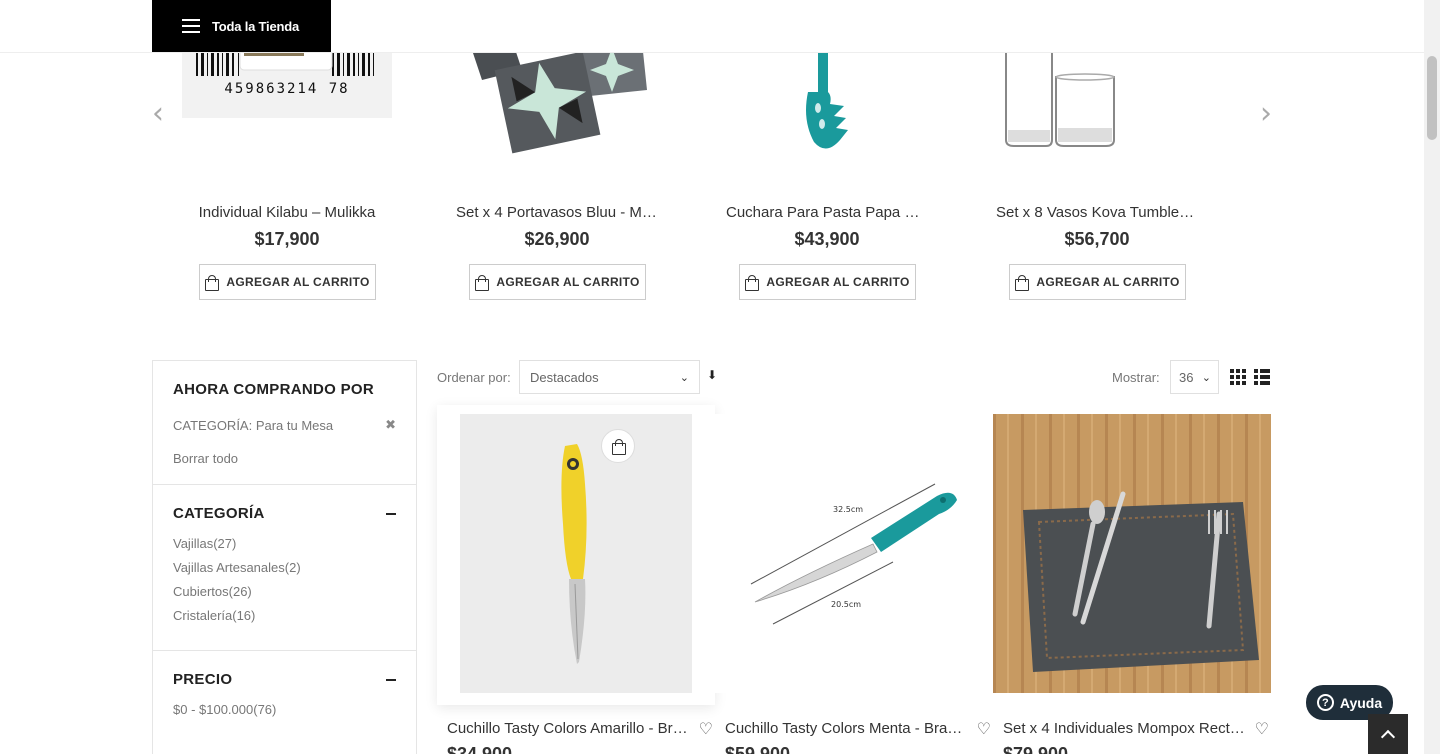 This screenshot has width=1440, height=754. I want to click on product-title-row: Cuchillo Tasty Colors Menta - Bra… ♡, so click(854, 728).